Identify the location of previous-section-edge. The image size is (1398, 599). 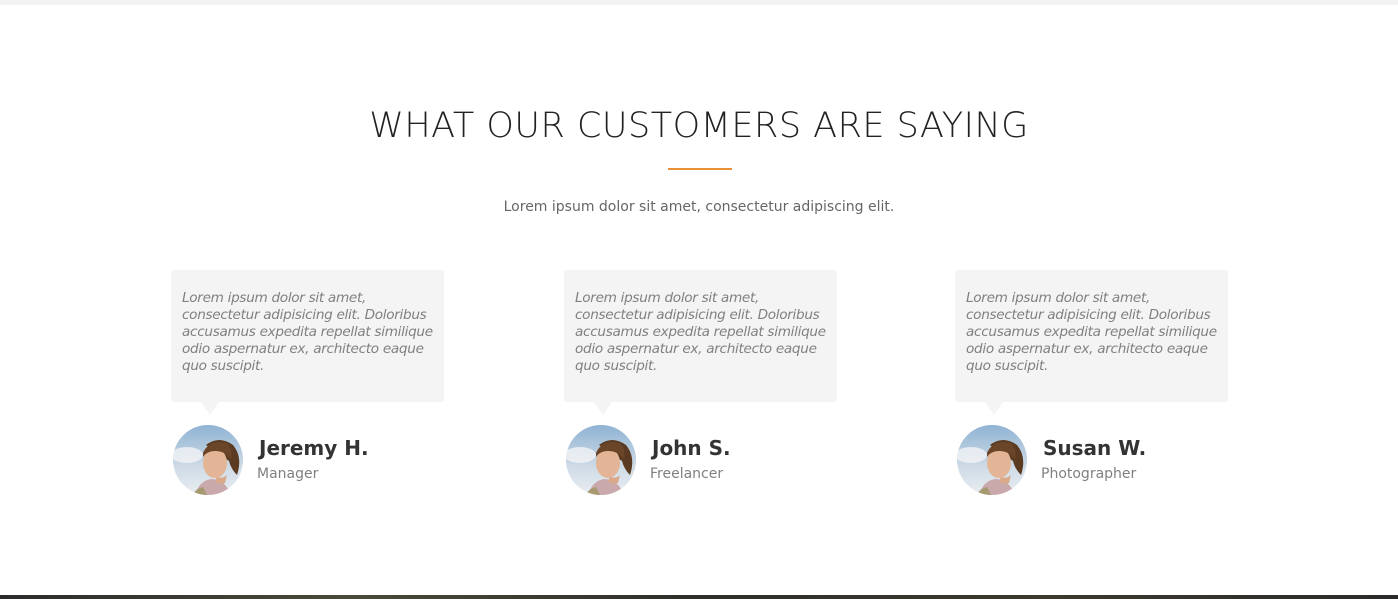
(699, 2).